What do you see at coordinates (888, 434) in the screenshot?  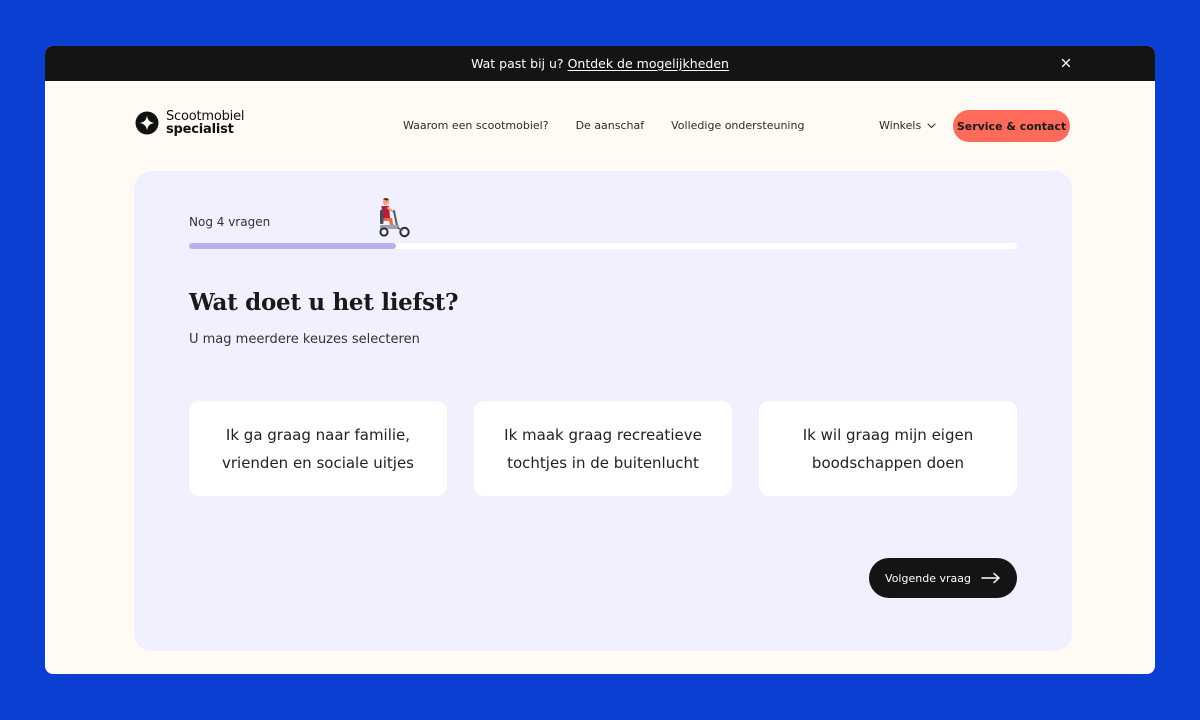 I see `option-line-1: Ik wil graag mijn eigen` at bounding box center [888, 434].